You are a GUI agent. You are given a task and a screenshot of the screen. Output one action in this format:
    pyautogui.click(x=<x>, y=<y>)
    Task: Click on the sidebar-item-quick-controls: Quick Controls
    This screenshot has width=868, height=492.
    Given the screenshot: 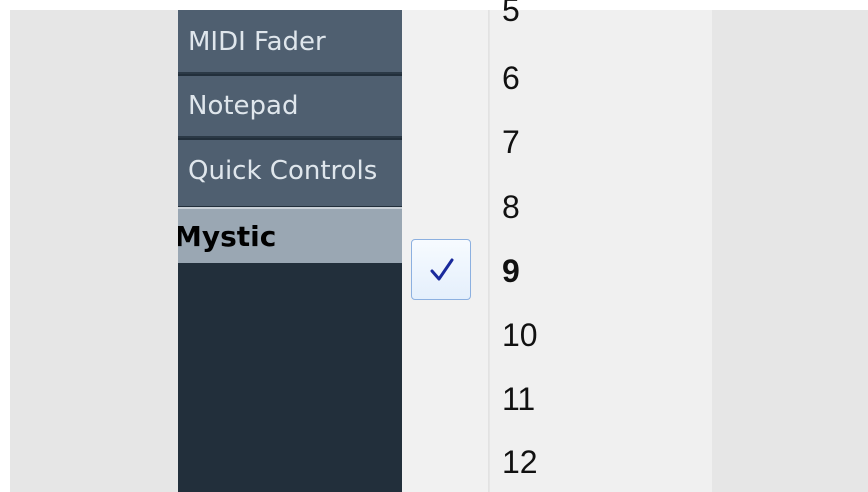 What is the action you would take?
    pyautogui.click(x=290, y=173)
    